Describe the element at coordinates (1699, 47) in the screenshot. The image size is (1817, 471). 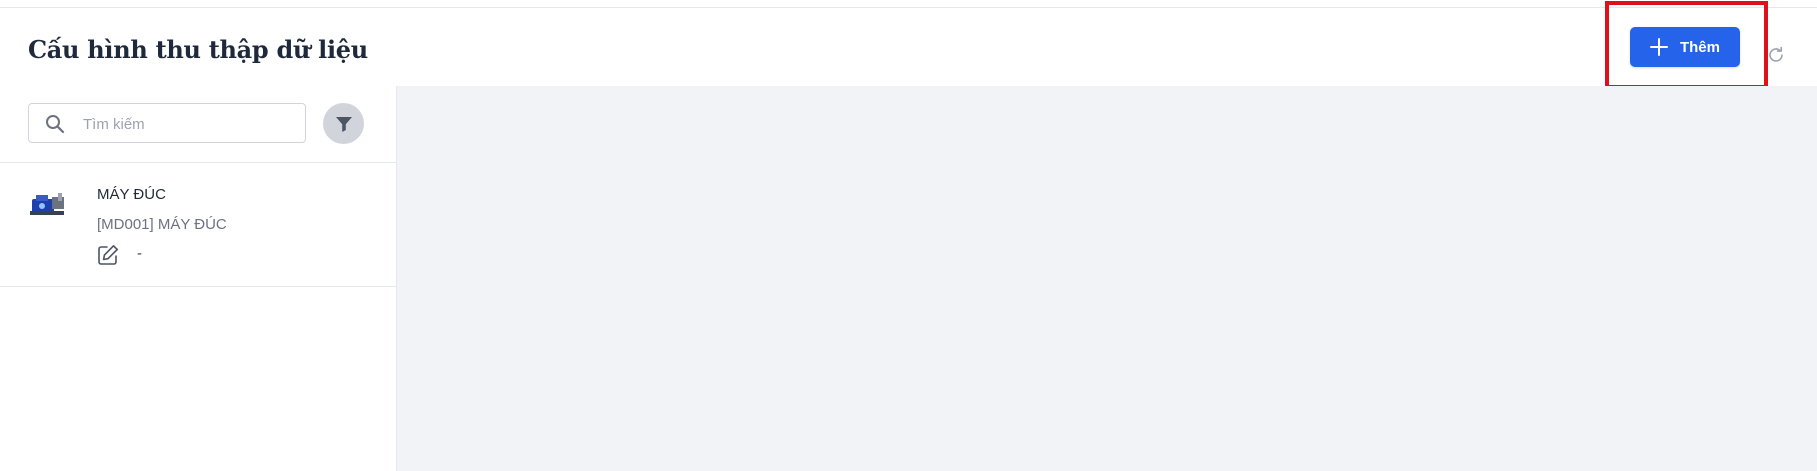
I see `add-button-label: Thêm` at that location.